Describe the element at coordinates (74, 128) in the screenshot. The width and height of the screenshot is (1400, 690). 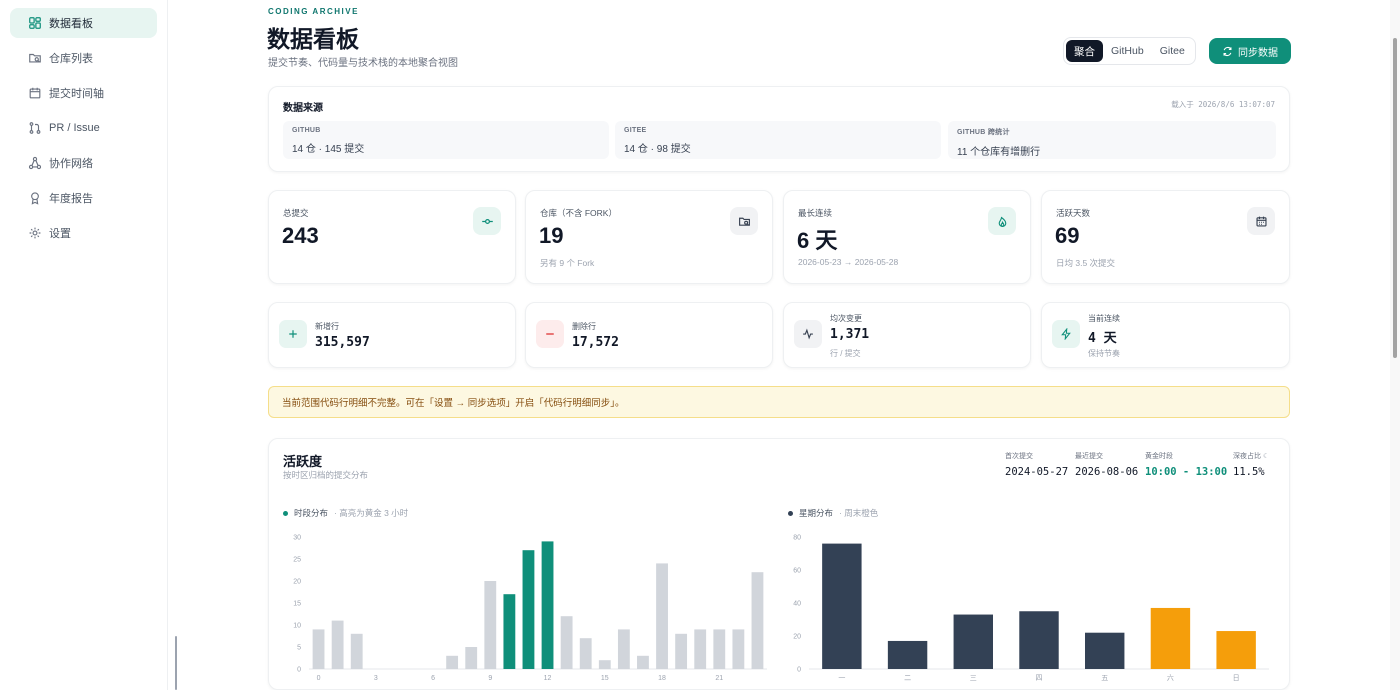
I see `sidebar-item-label: PR / Issue` at that location.